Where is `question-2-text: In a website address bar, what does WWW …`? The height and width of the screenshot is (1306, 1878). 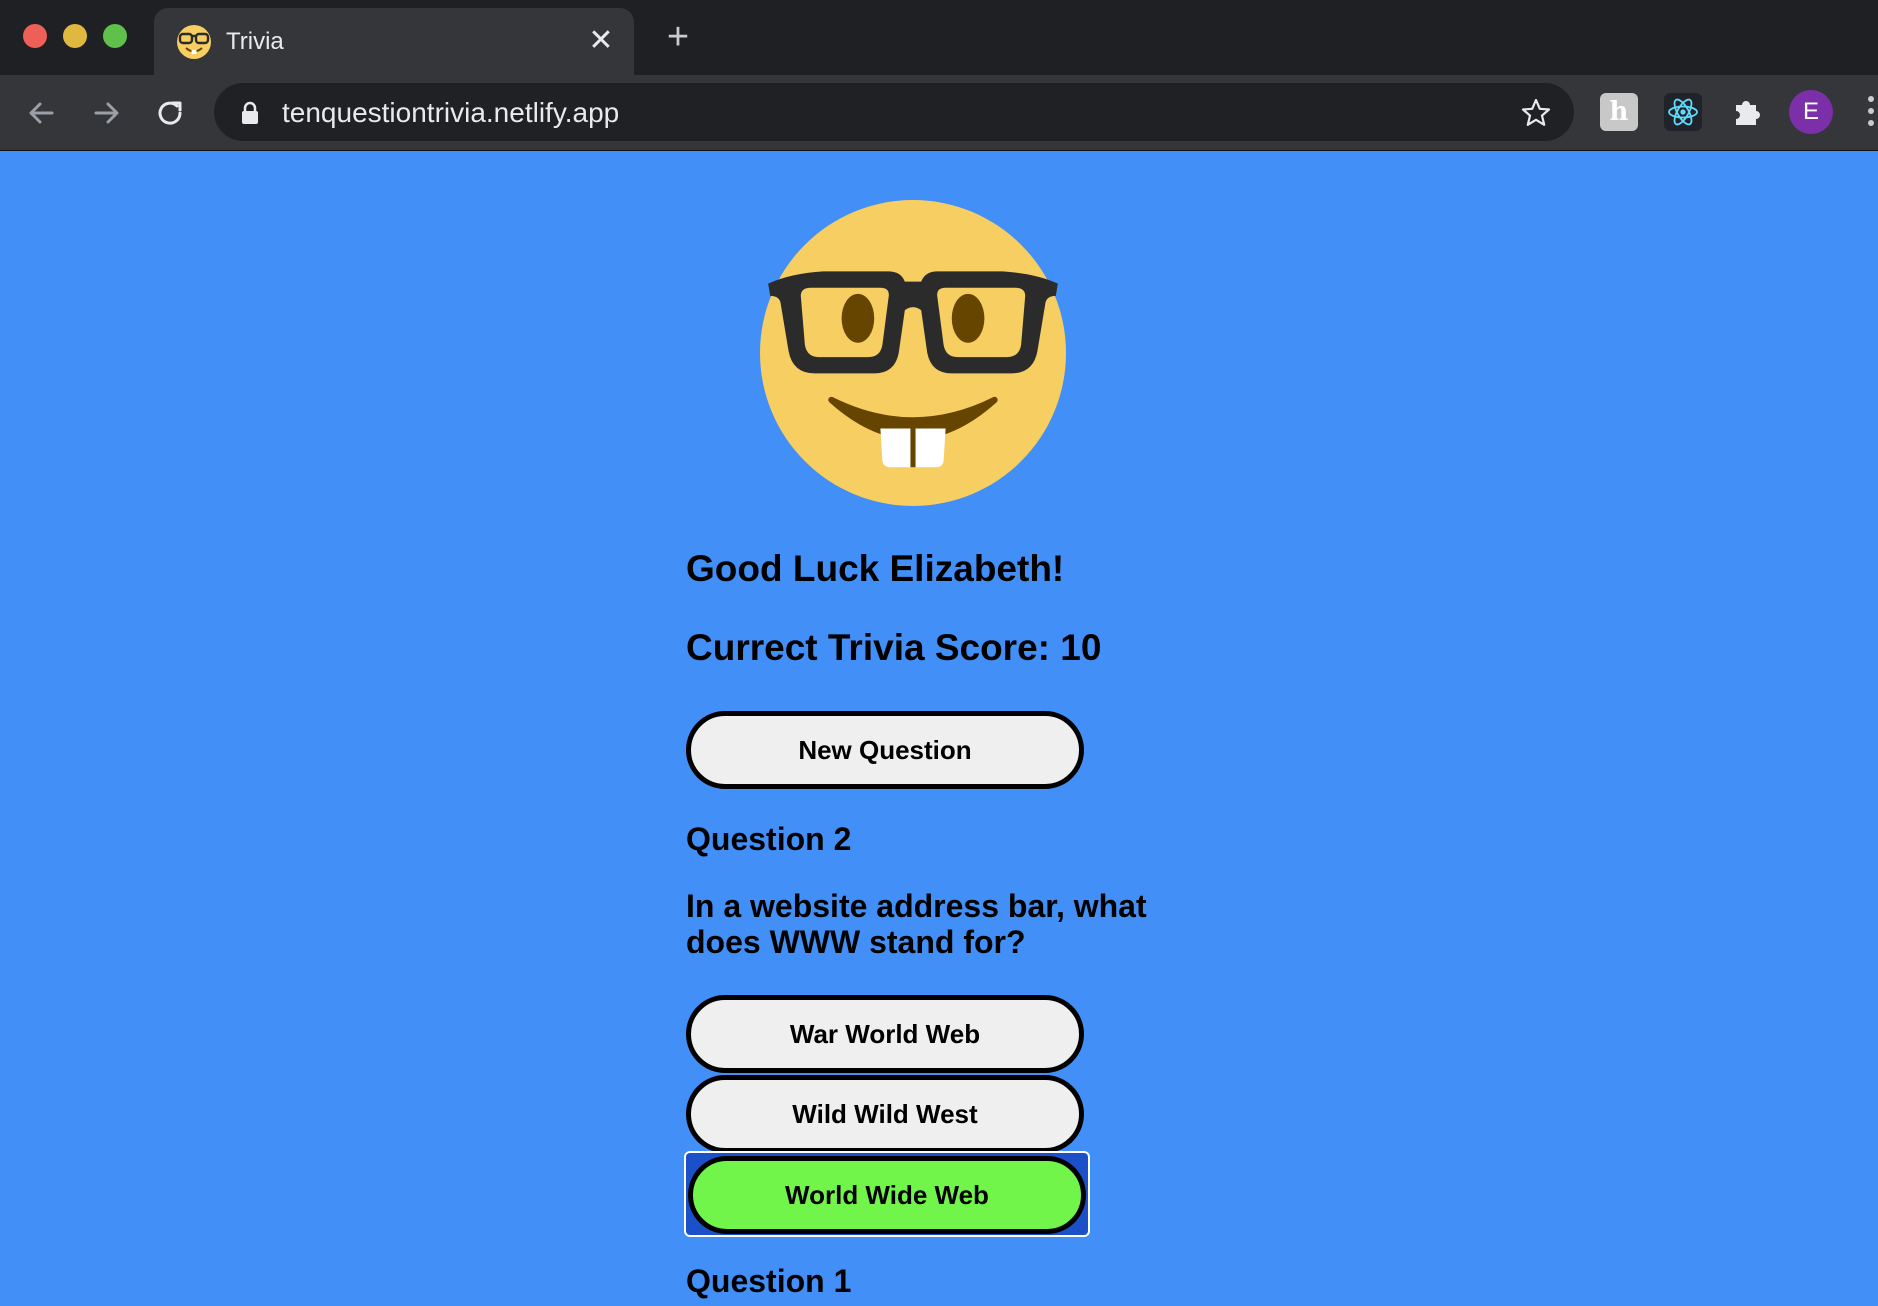 question-2-text: In a website address bar, what does WWW … is located at coordinates (916, 924).